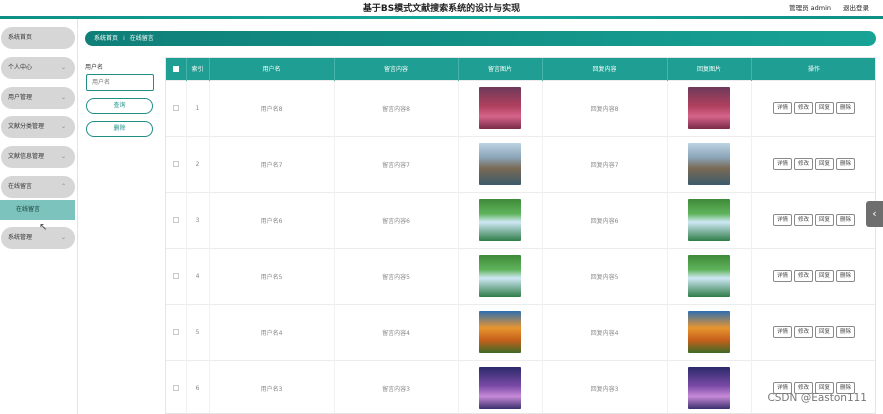  What do you see at coordinates (20, 97) in the screenshot?
I see `sidebar-item-label: 用户管理` at bounding box center [20, 97].